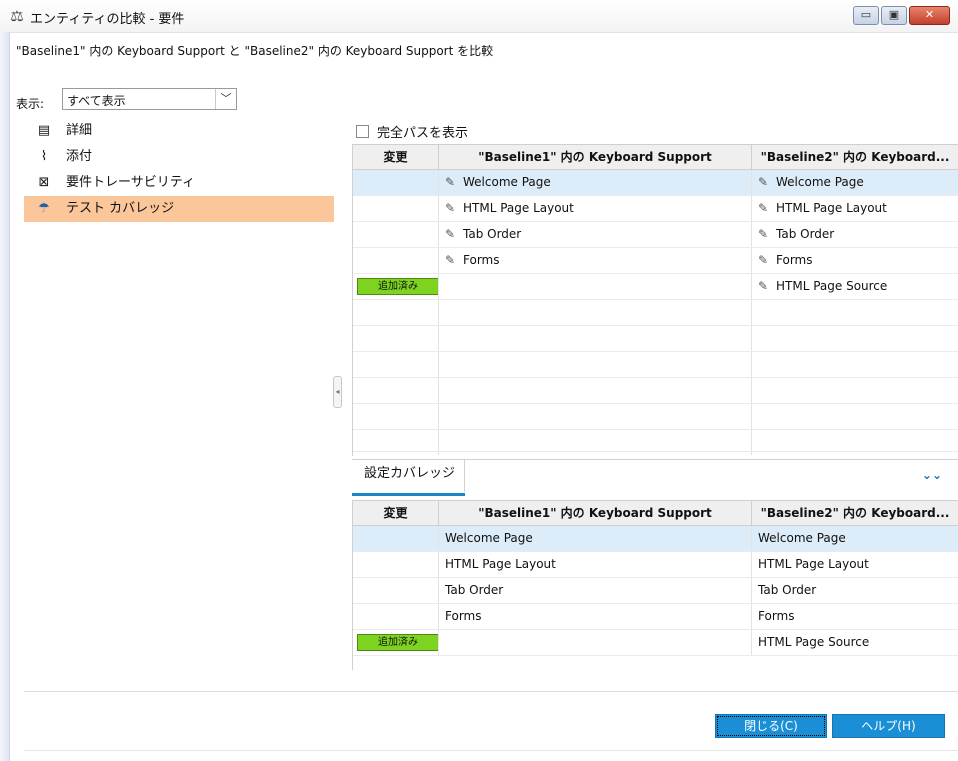 The image size is (958, 761). What do you see at coordinates (337, 392) in the screenshot?
I see `splitter-handle: ◂` at bounding box center [337, 392].